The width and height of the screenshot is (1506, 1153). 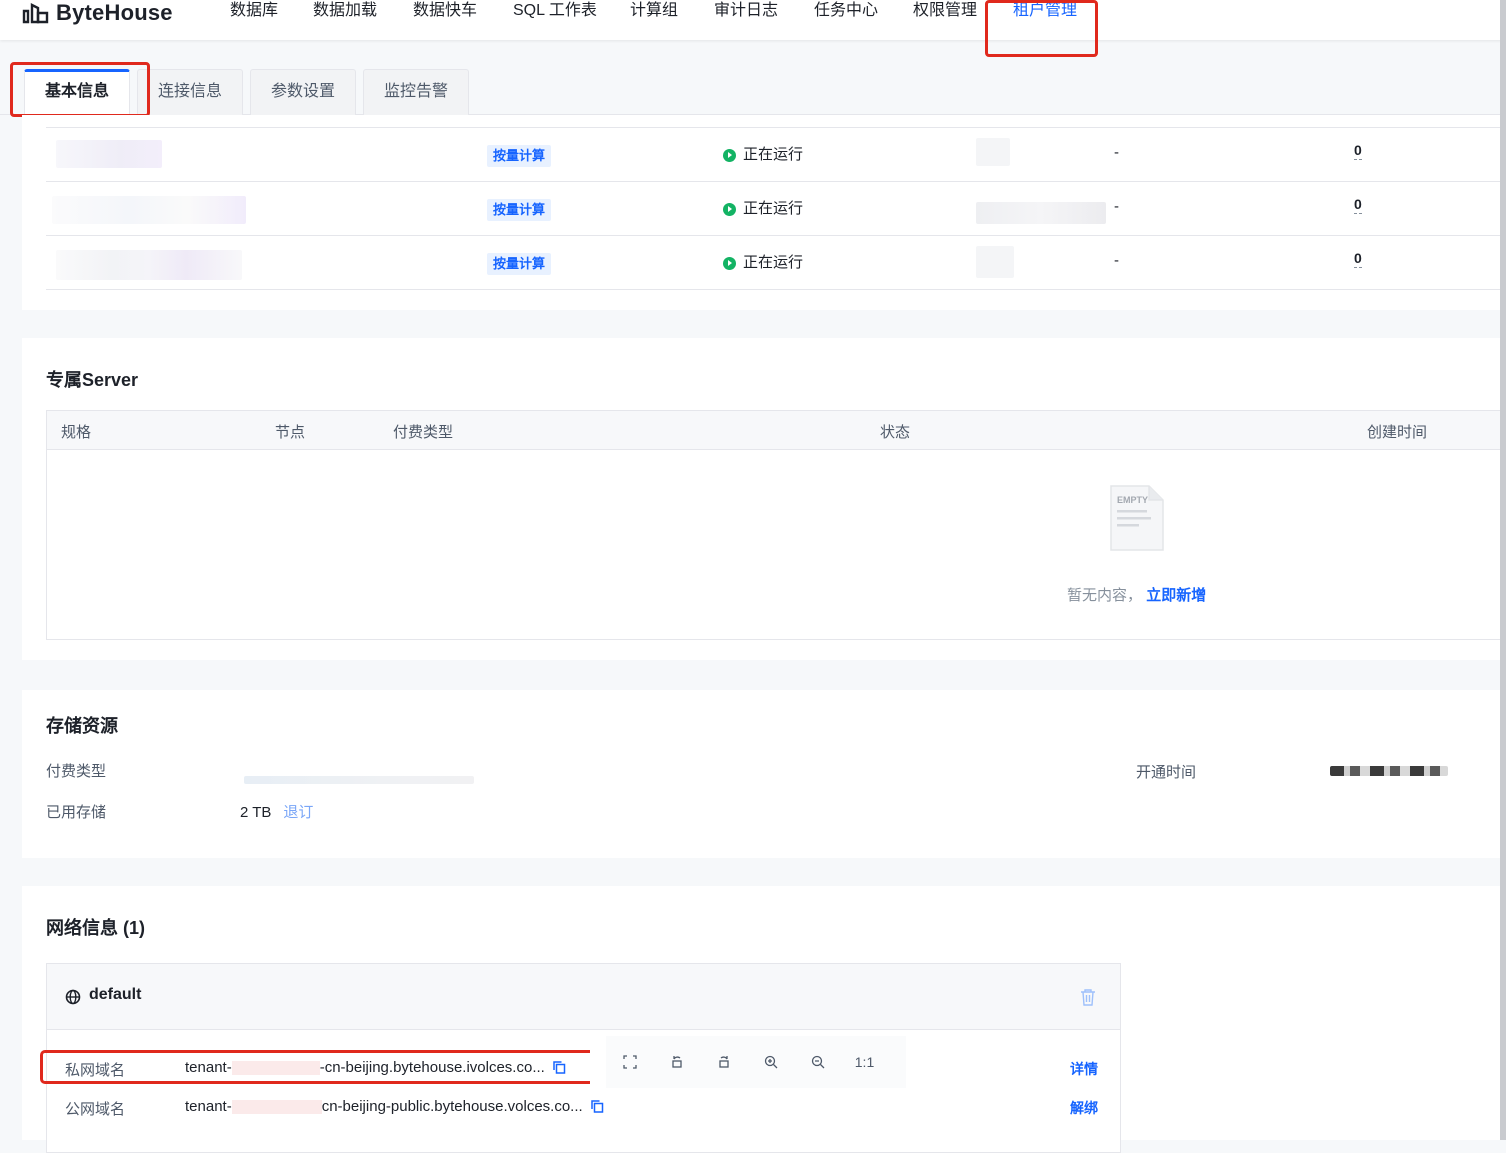 What do you see at coordinates (298, 812) in the screenshot?
I see `unsubscribe-link: 退订` at bounding box center [298, 812].